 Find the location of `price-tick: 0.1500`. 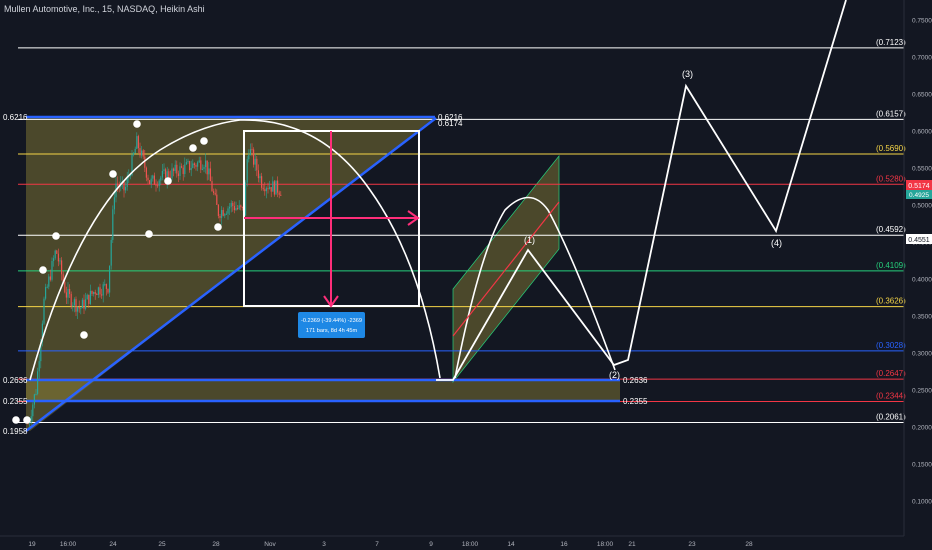

price-tick: 0.1500 is located at coordinates (922, 465).